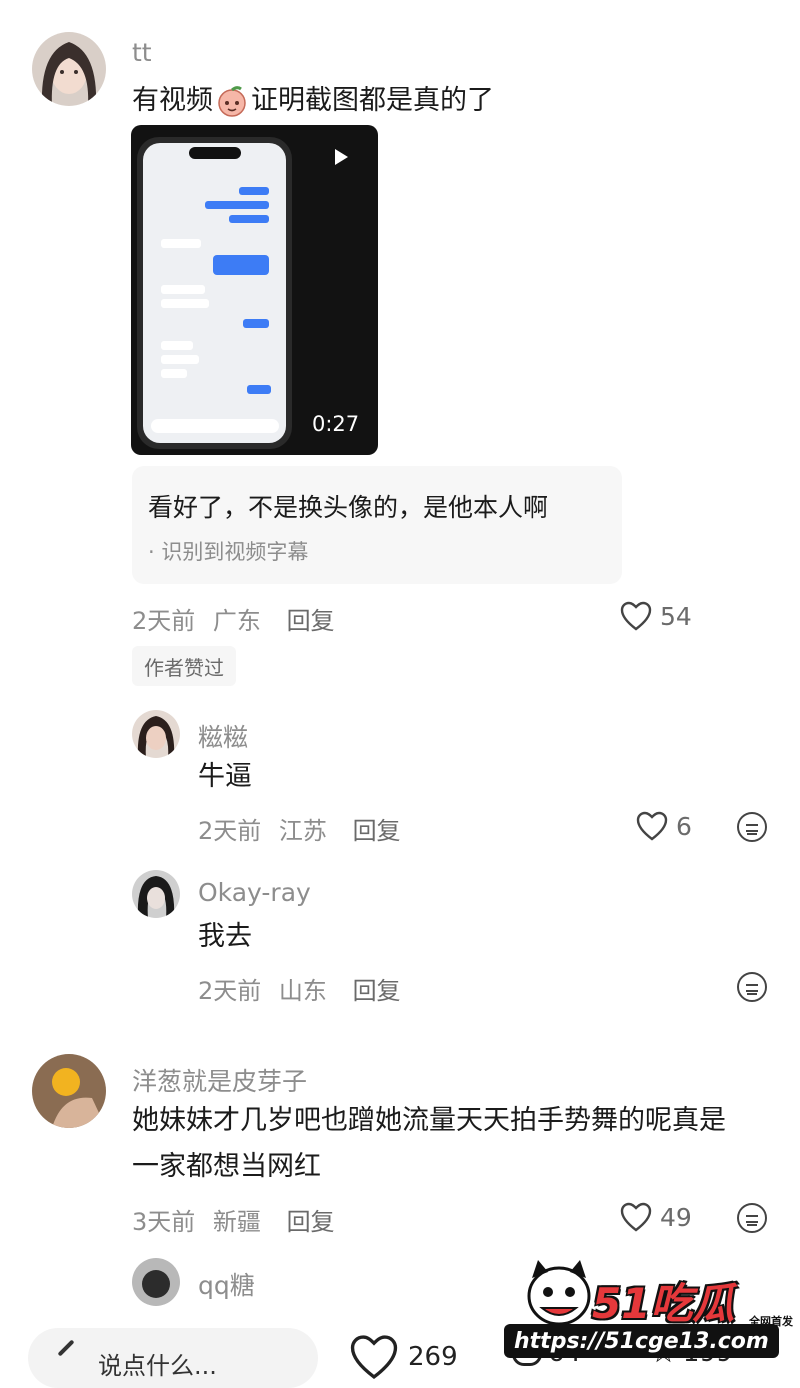 Image resolution: width=800 pixels, height=1388 pixels. Describe the element at coordinates (172, 100) in the screenshot. I see `comment-text-part: 有视频` at that location.